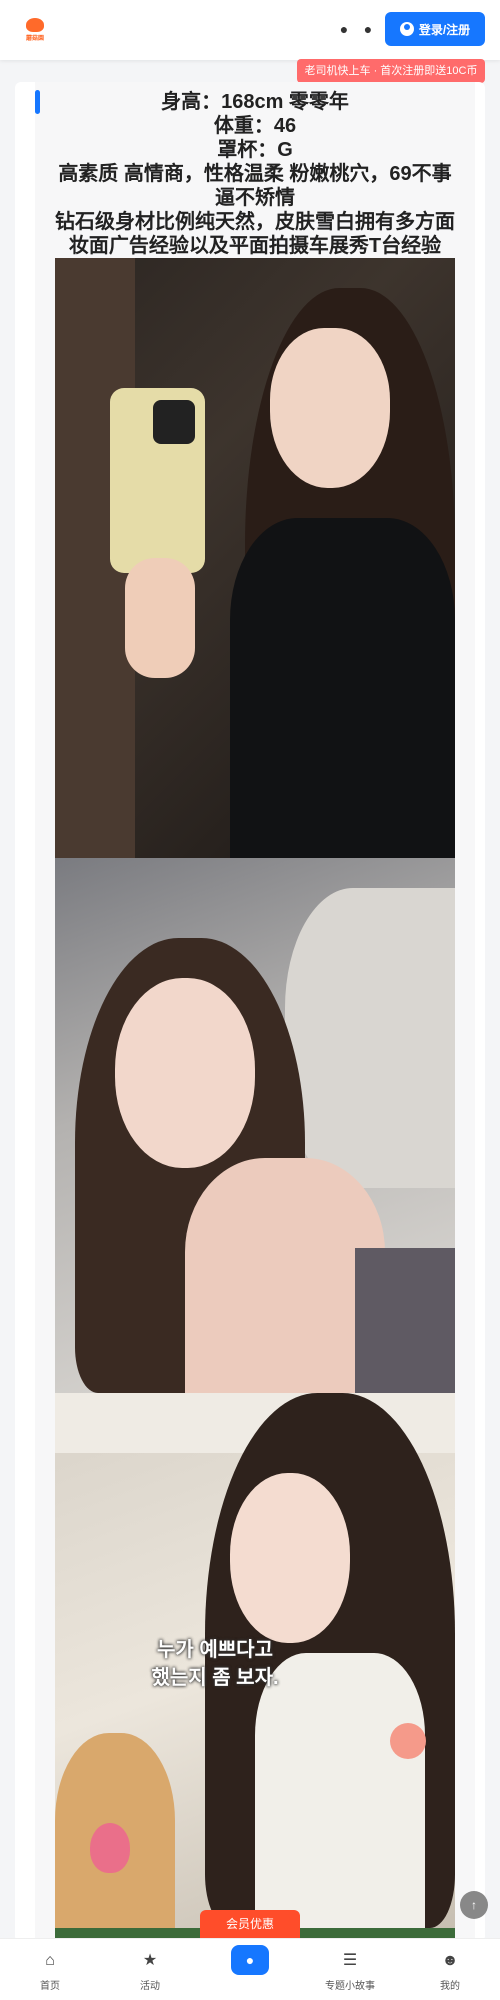 The height and width of the screenshot is (2000, 500). Describe the element at coordinates (406, 29) in the screenshot. I see `user-icon` at that location.